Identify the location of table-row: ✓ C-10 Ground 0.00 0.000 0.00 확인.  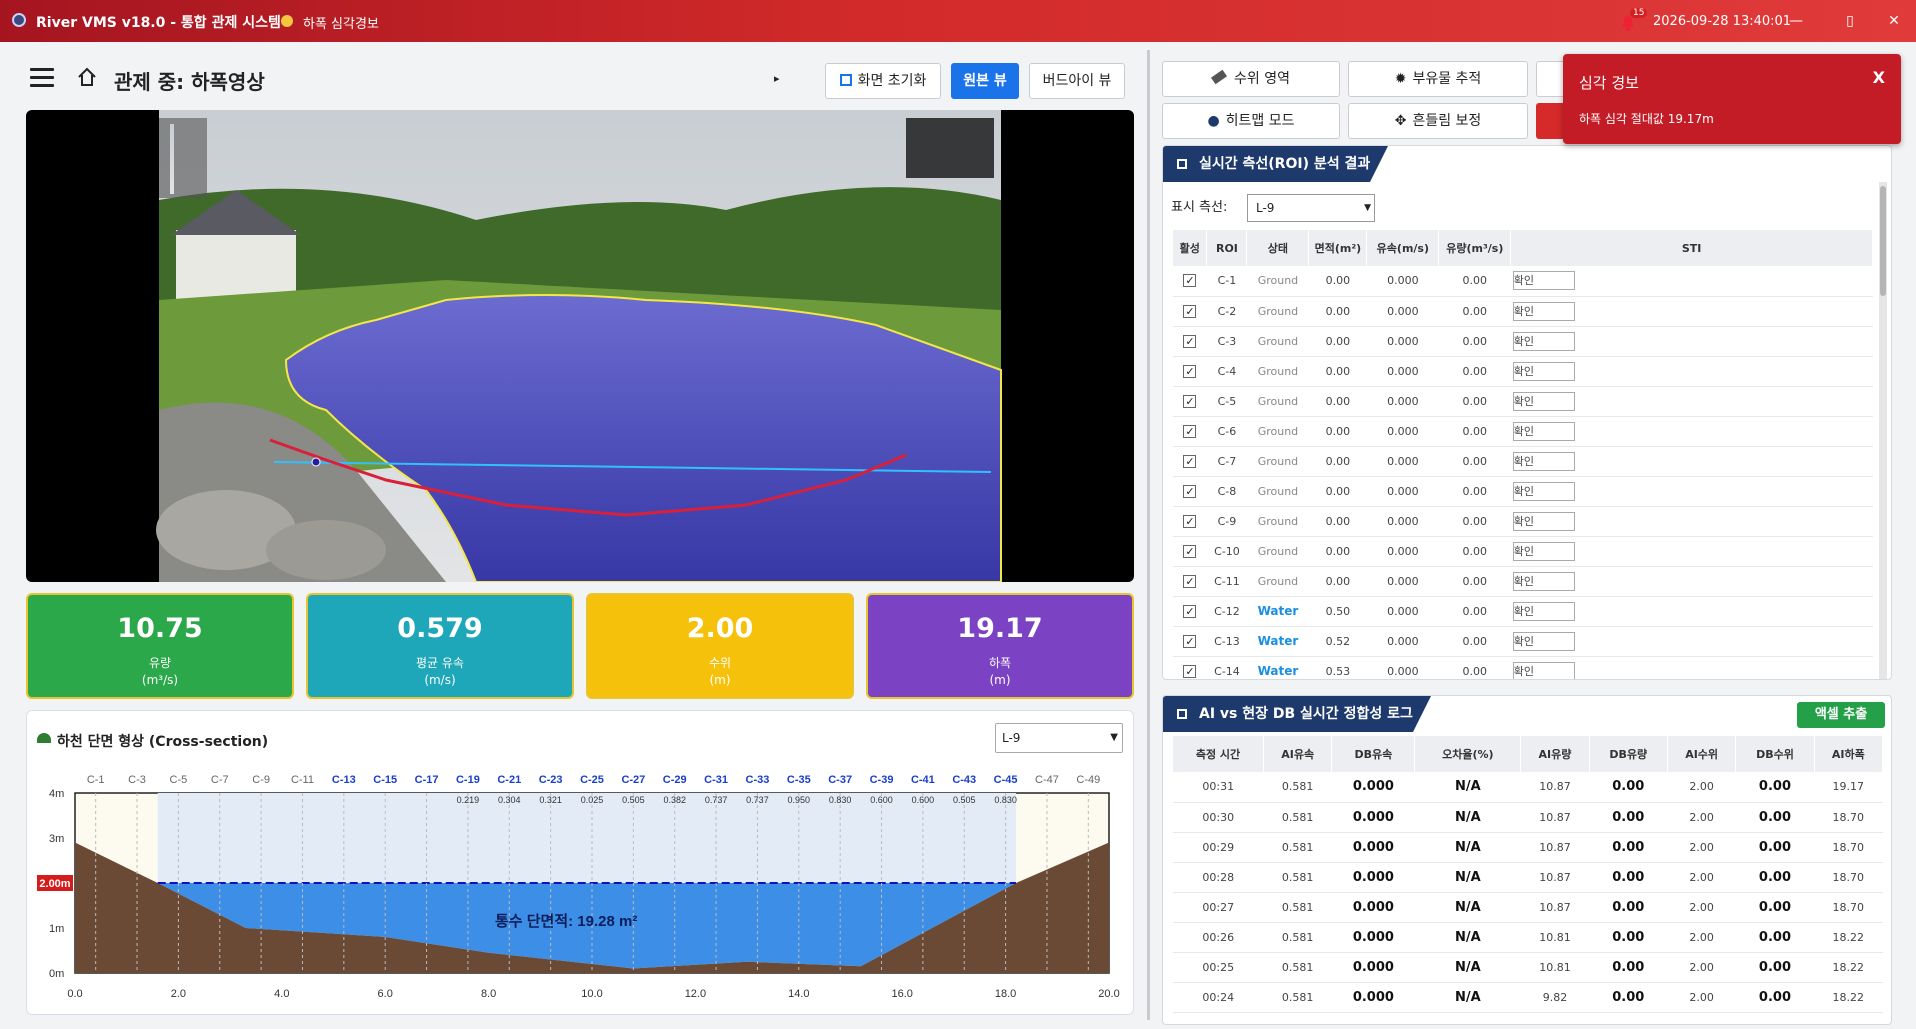
(1523, 551).